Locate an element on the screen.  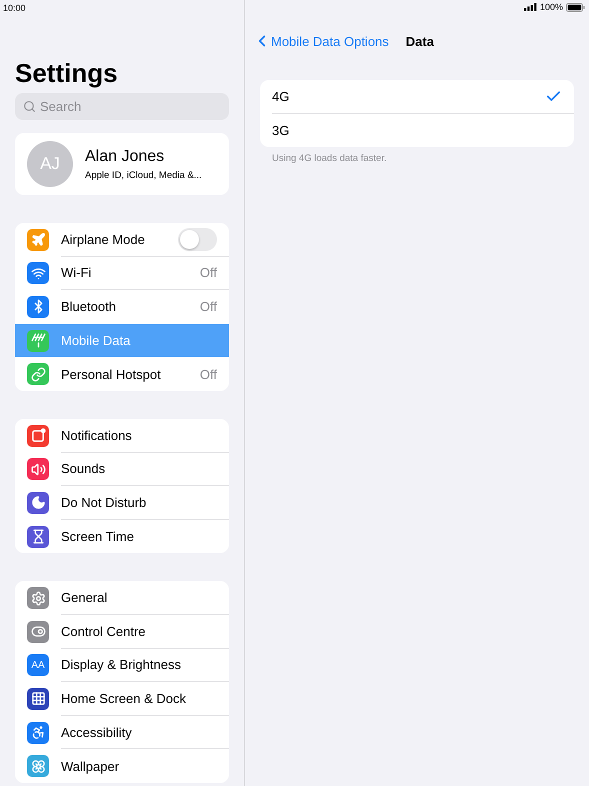
status-time: 10:00 is located at coordinates (14, 8).